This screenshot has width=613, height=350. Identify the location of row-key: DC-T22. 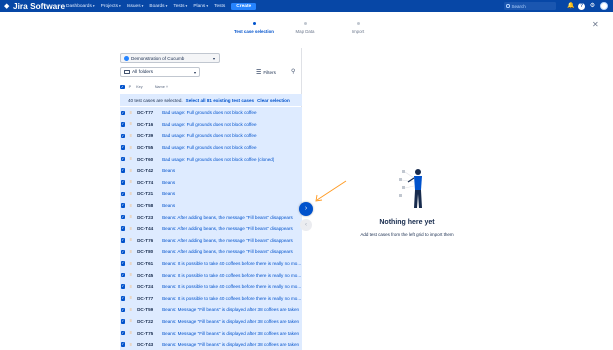
(149, 321).